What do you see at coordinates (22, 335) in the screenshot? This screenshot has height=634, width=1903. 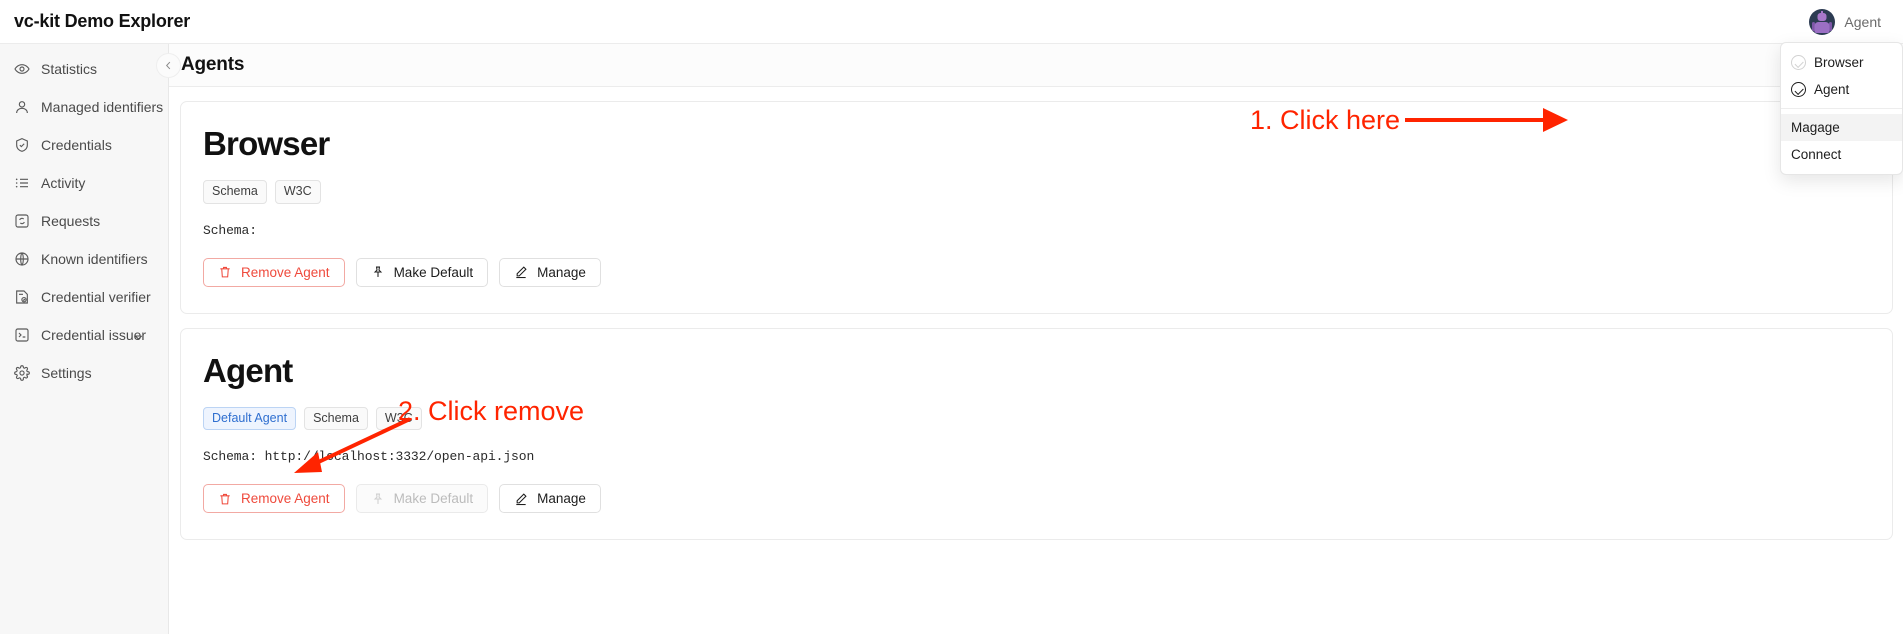 I see `terminal-icon` at bounding box center [22, 335].